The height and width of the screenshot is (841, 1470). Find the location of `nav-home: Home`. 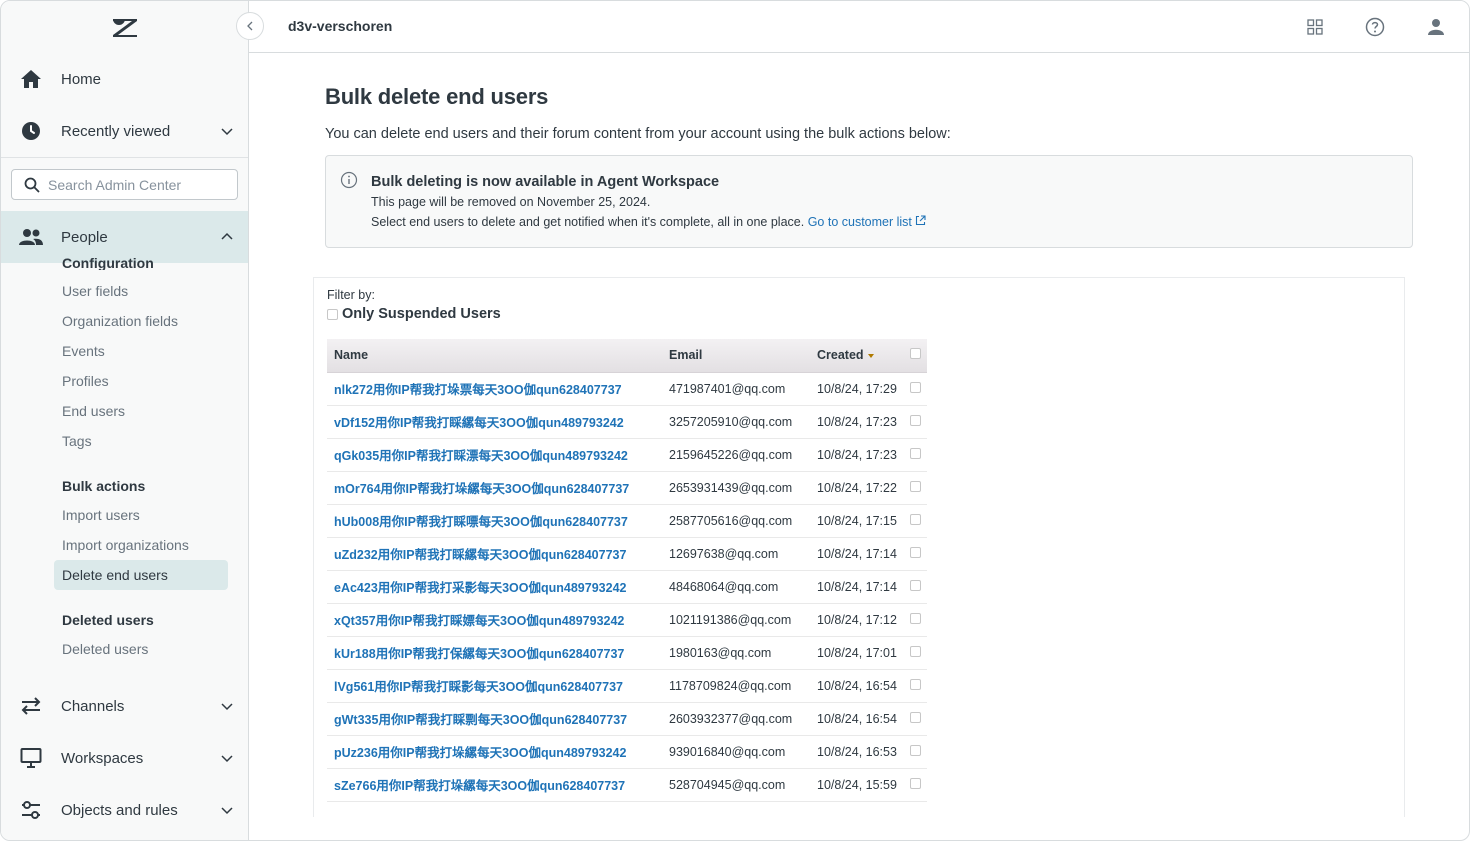

nav-home: Home is located at coordinates (124, 79).